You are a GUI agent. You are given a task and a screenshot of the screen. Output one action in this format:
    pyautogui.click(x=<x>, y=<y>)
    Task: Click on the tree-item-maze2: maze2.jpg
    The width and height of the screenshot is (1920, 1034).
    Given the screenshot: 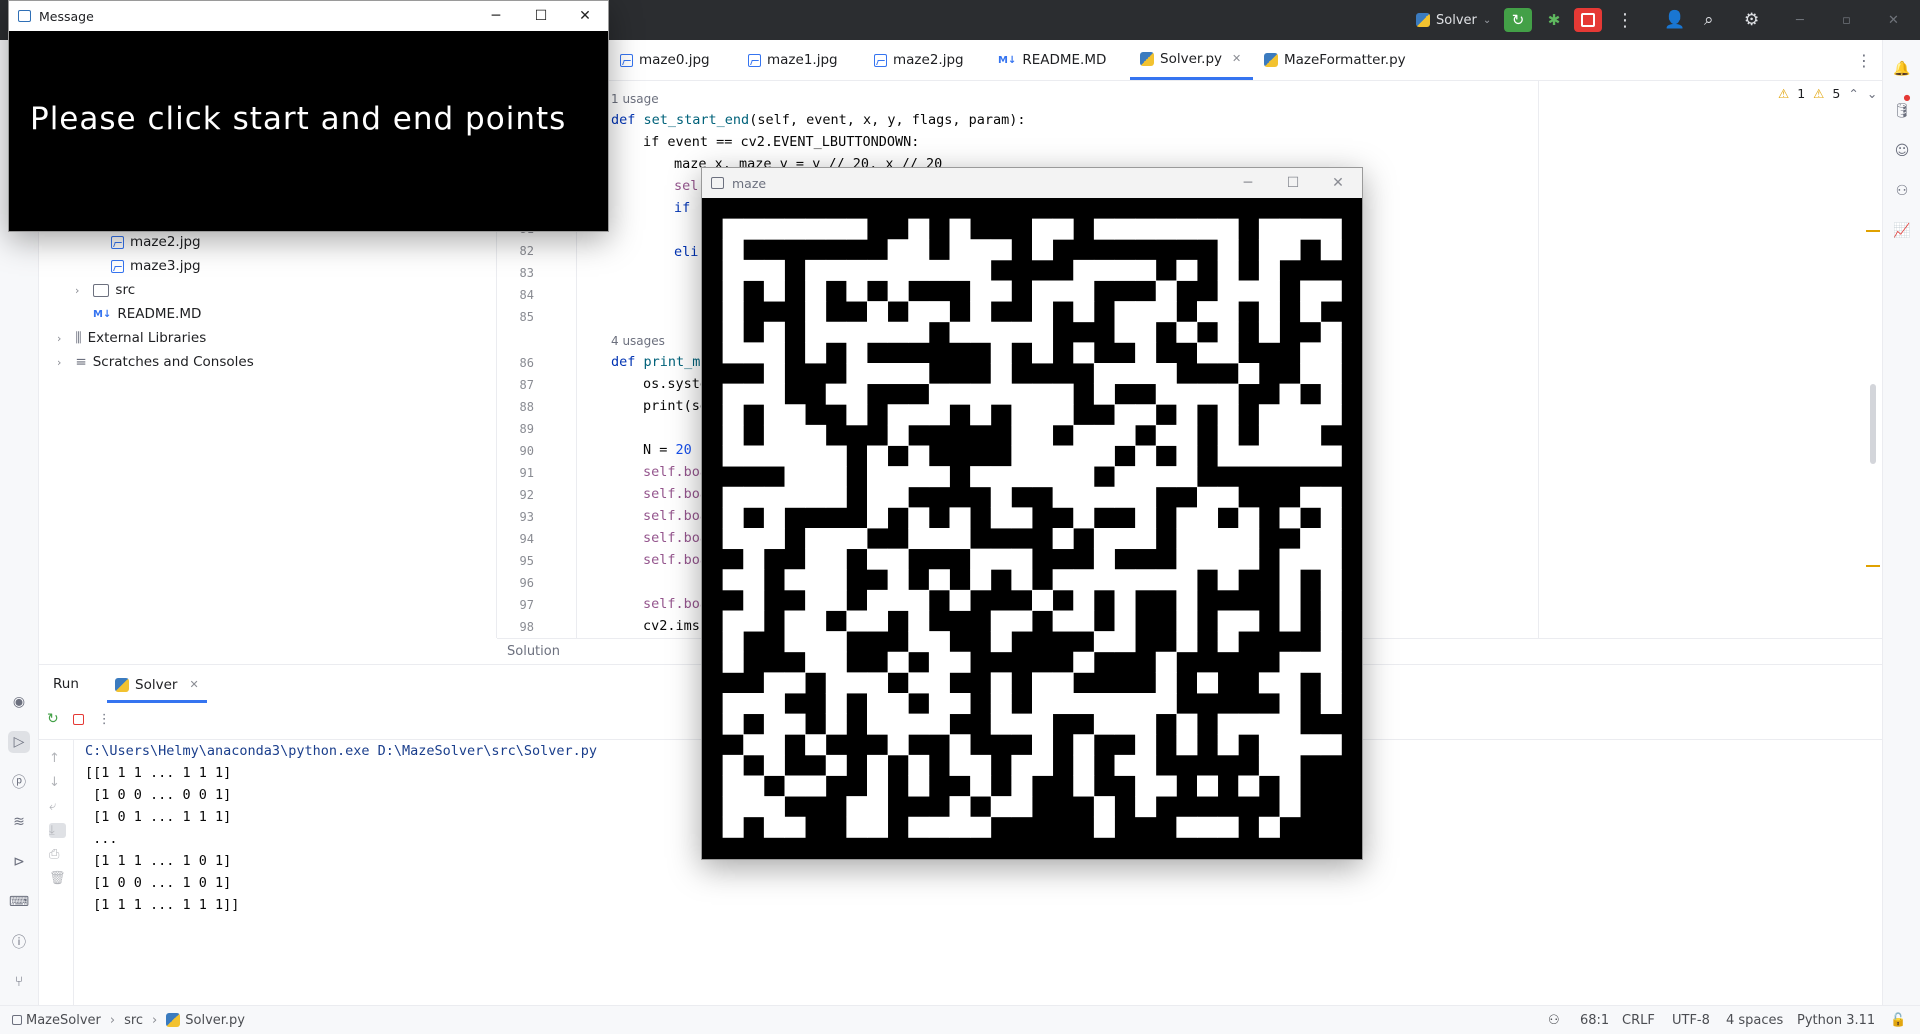 What is the action you would take?
    pyautogui.click(x=156, y=242)
    